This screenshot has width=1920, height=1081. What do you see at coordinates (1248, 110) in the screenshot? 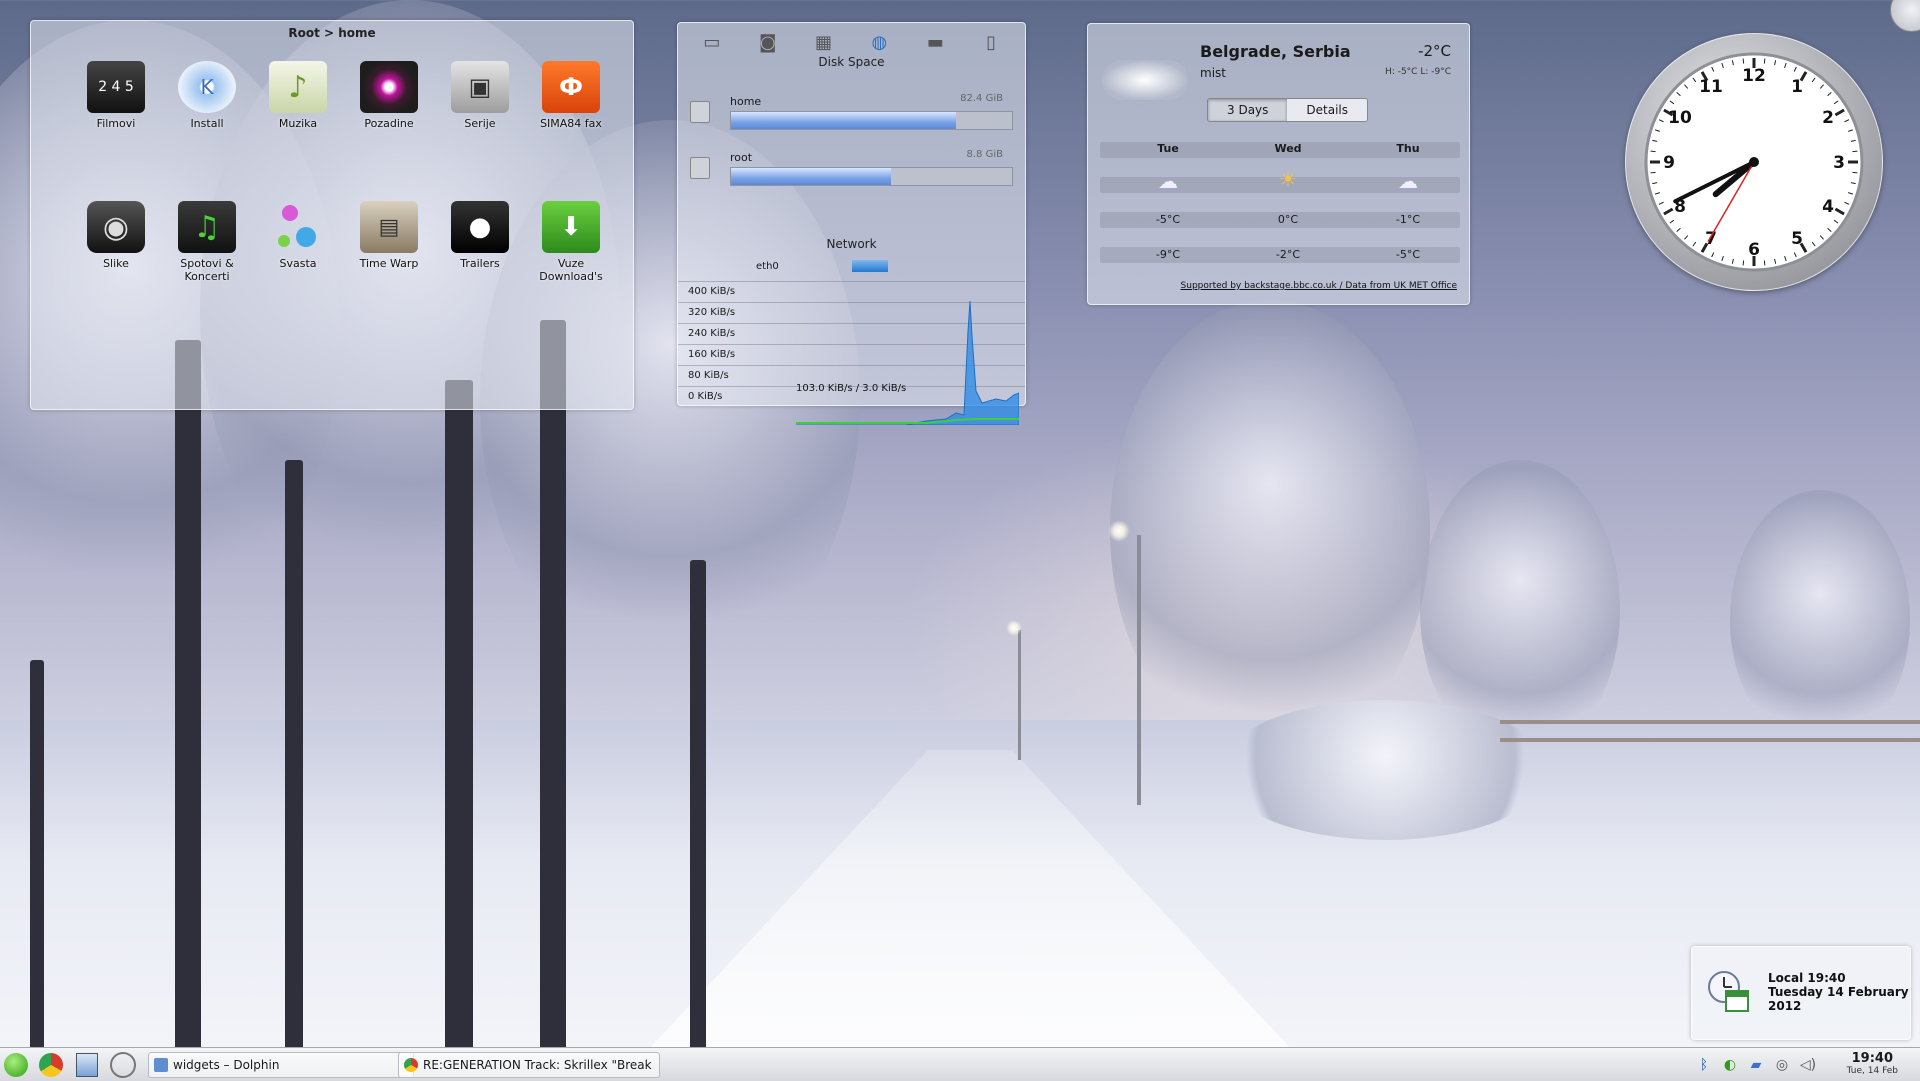
I see `tab-3-days: 3 Days` at bounding box center [1248, 110].